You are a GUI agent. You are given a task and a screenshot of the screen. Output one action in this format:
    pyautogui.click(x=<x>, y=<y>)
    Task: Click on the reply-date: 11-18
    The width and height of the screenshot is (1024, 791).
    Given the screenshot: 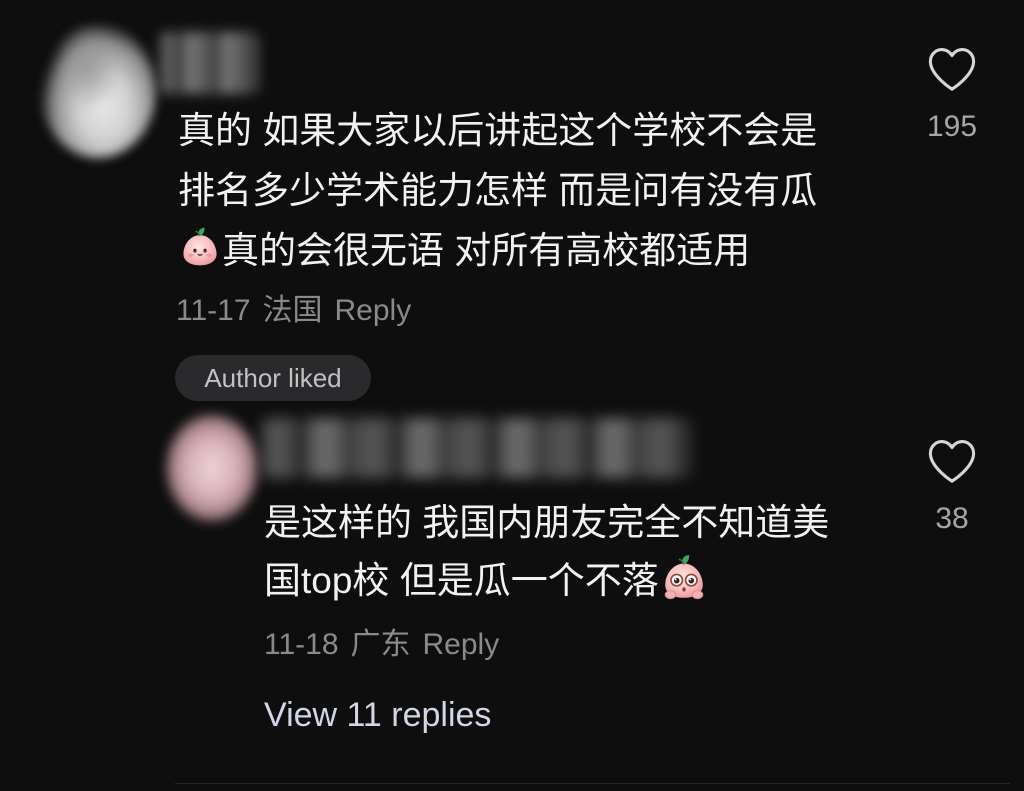 What is the action you would take?
    pyautogui.click(x=301, y=644)
    